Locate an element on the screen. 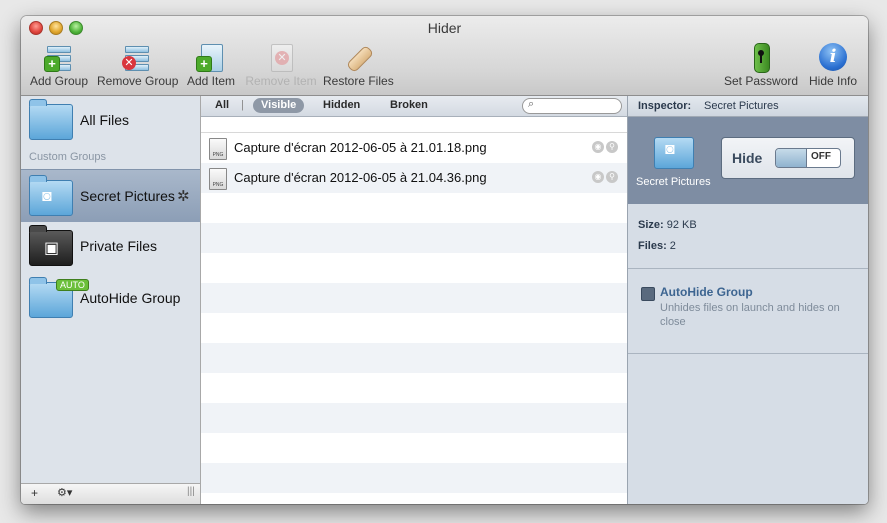 The image size is (887, 523). bandage-icon is located at coordinates (359, 58).